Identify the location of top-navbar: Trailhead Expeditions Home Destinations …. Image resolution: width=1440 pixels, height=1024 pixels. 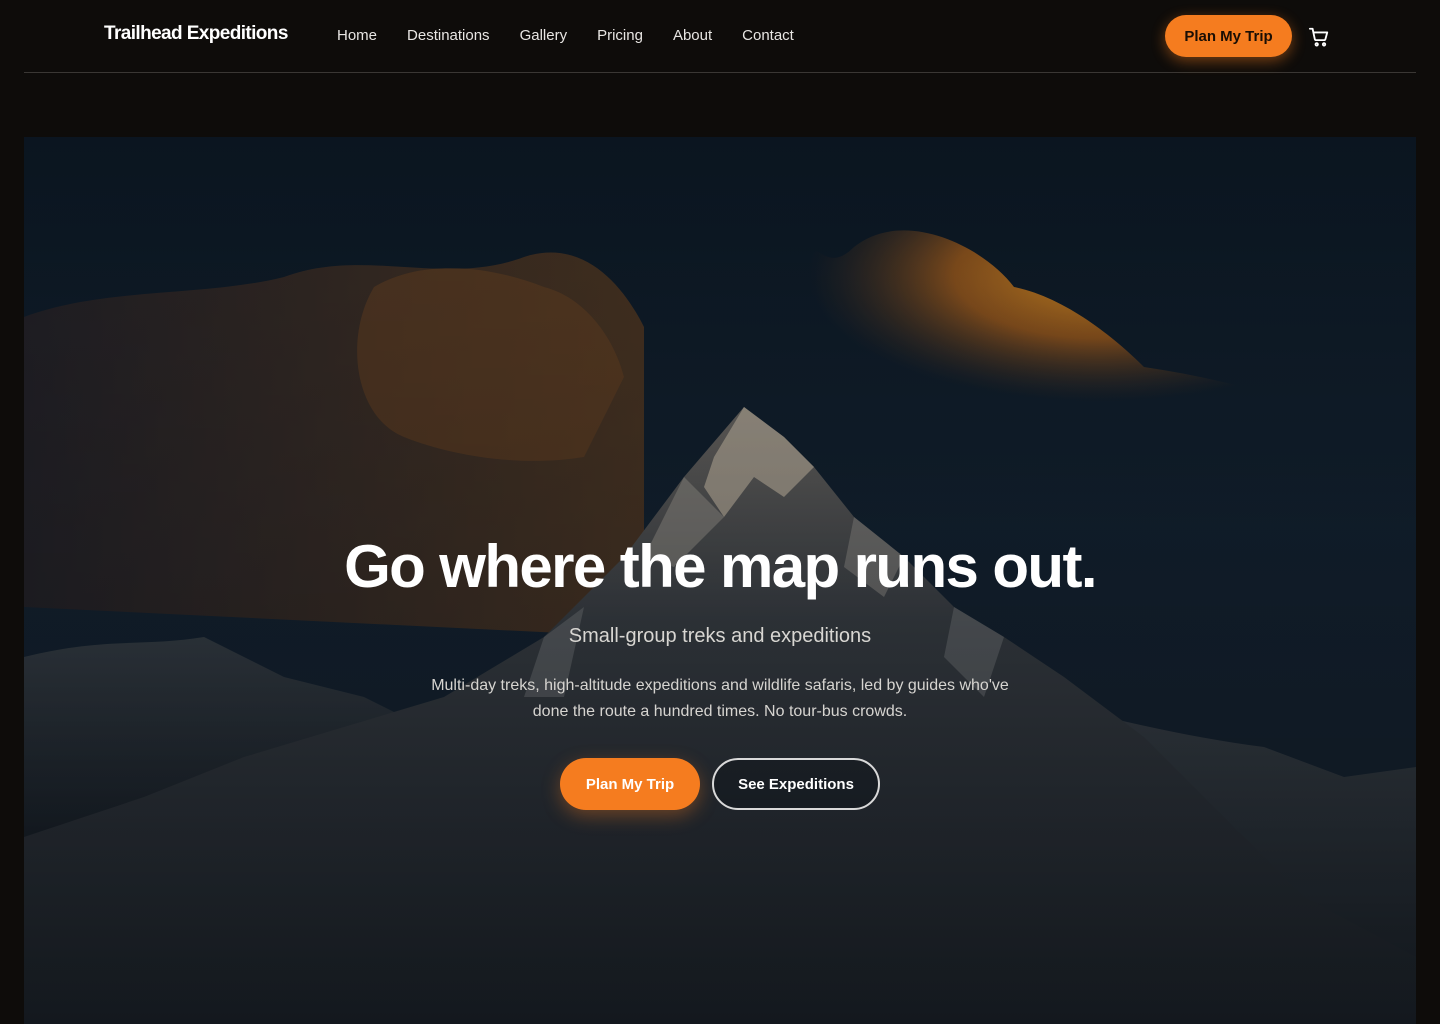
(720, 36).